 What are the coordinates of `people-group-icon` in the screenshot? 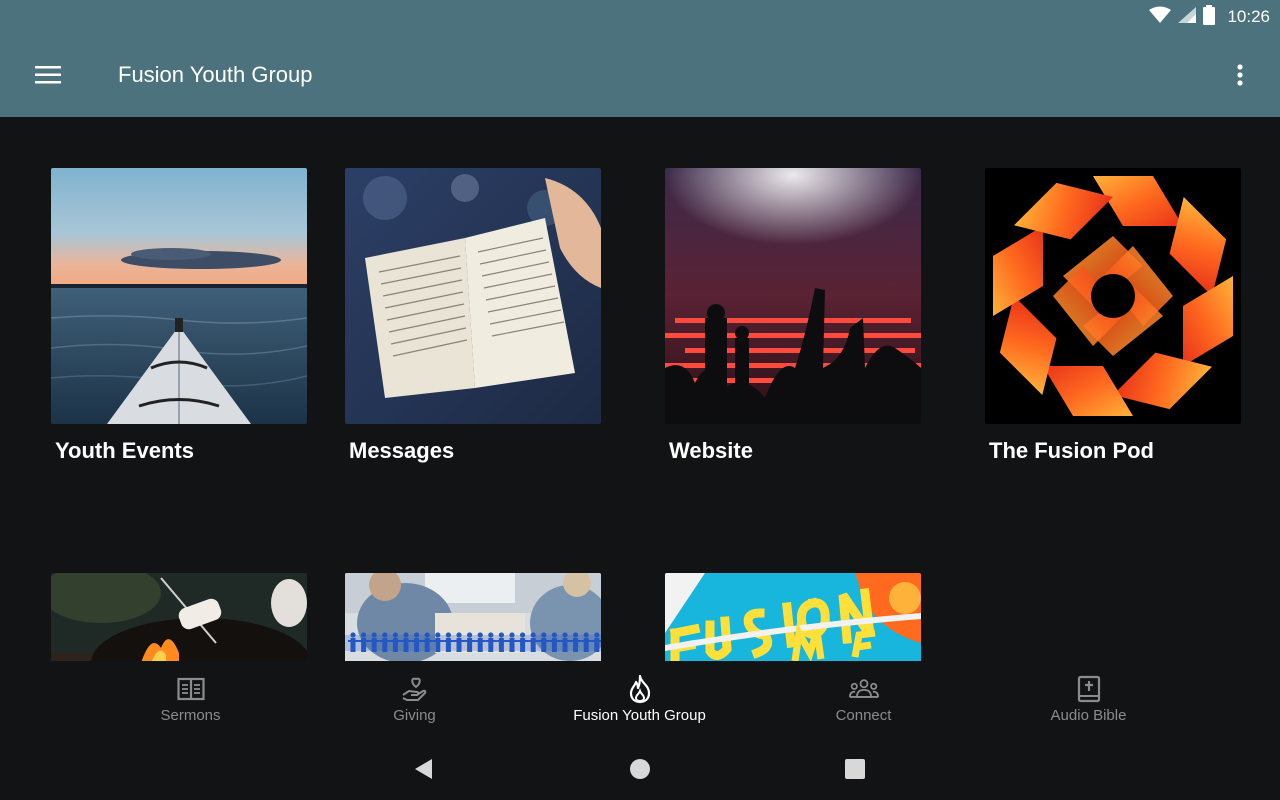 It's located at (863, 689).